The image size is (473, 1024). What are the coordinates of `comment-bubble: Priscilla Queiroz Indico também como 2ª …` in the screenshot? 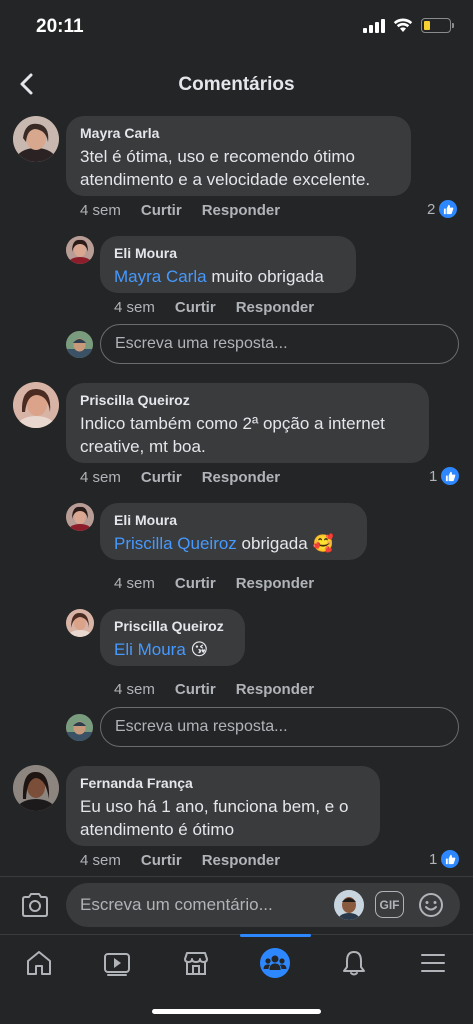 It's located at (247, 423).